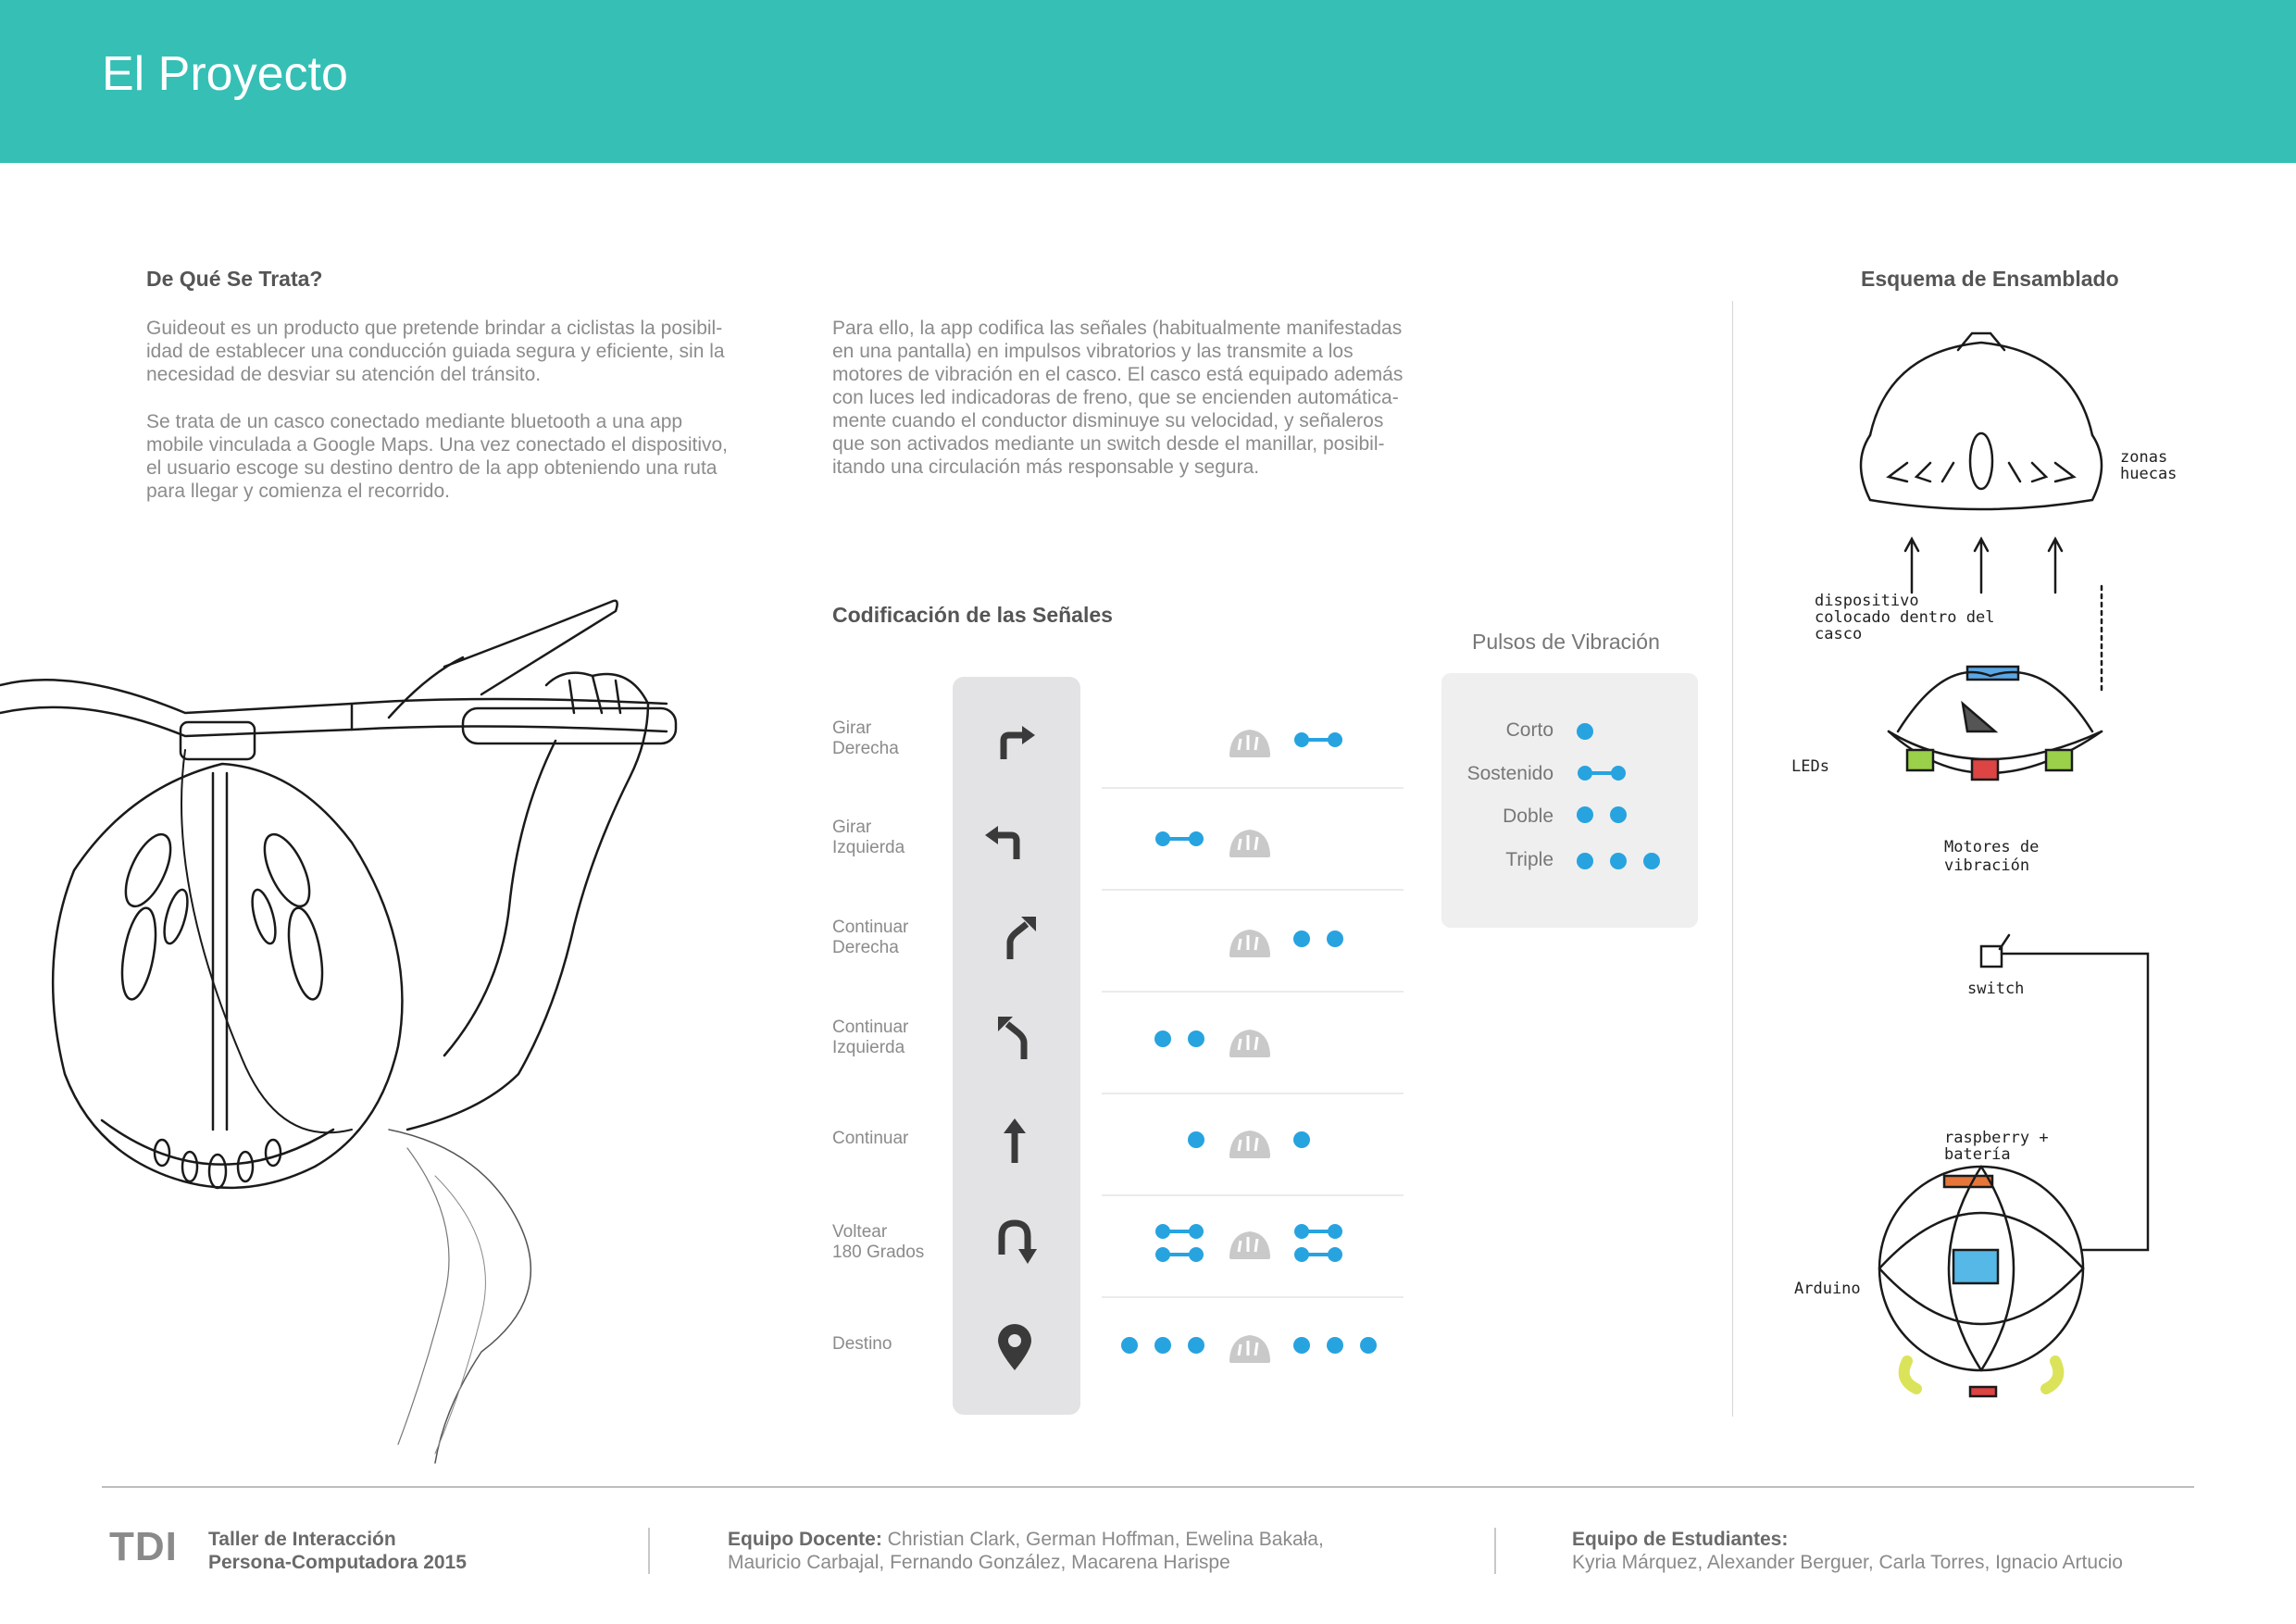 This screenshot has width=2296, height=1624. I want to click on assembly-sketch, so click(2004, 864).